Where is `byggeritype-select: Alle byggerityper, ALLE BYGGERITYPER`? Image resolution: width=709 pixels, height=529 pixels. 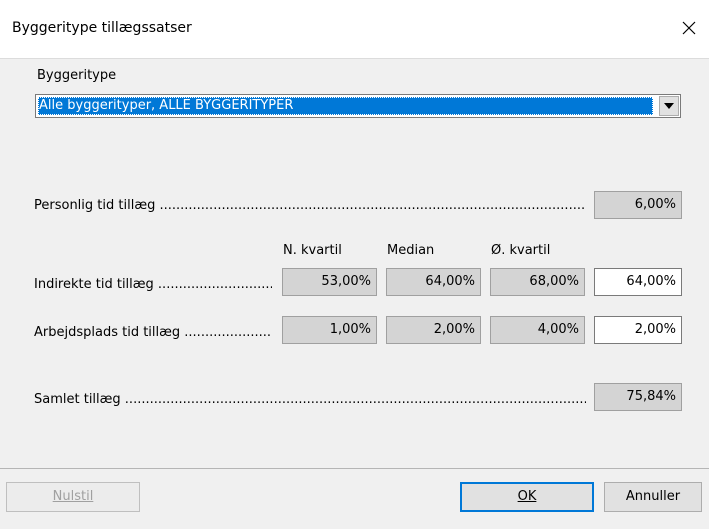 byggeritype-select: Alle byggerityper, ALLE BYGGERITYPER is located at coordinates (358, 106).